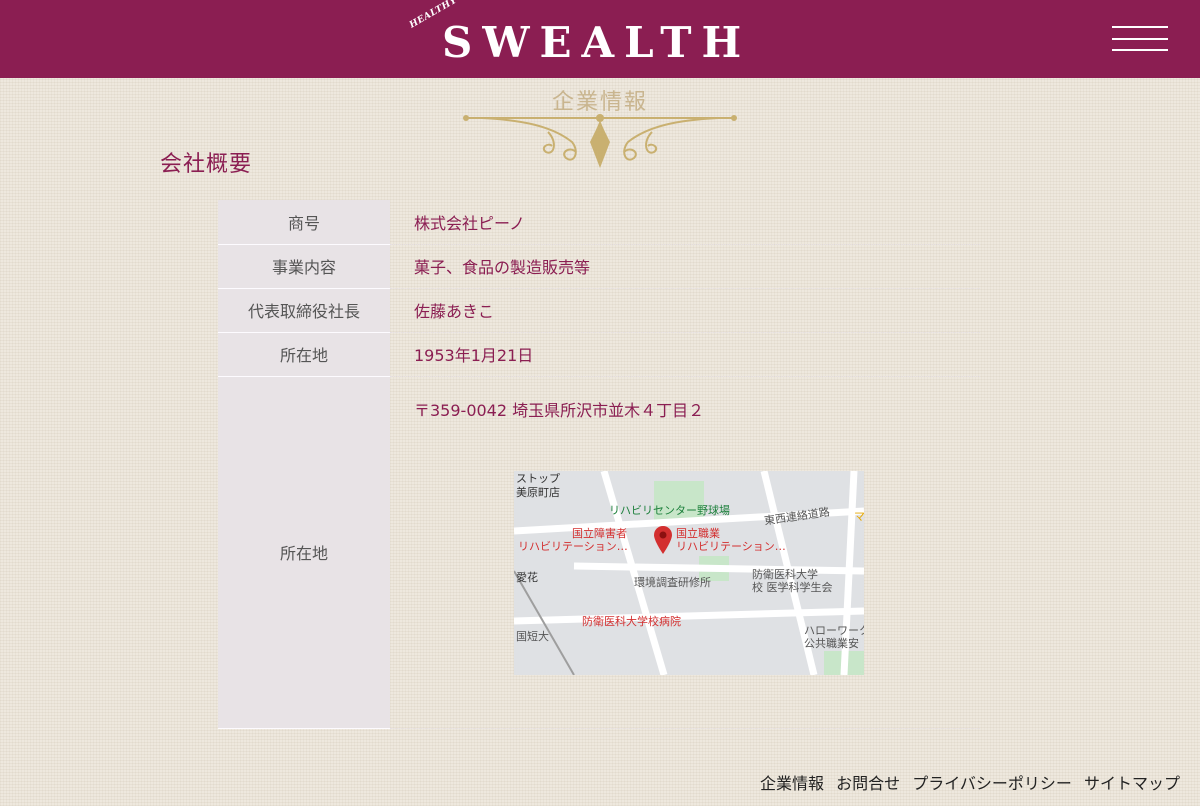  Describe the element at coordinates (834, 630) in the screenshot. I see `map-label: ハローワーク` at that location.